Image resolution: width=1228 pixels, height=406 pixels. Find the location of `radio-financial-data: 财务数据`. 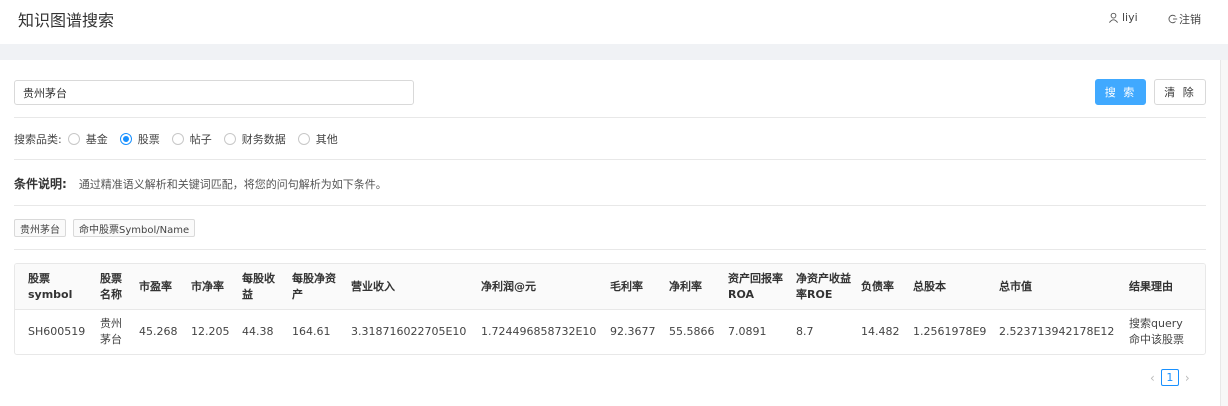

radio-financial-data: 财务数据 is located at coordinates (254, 139).